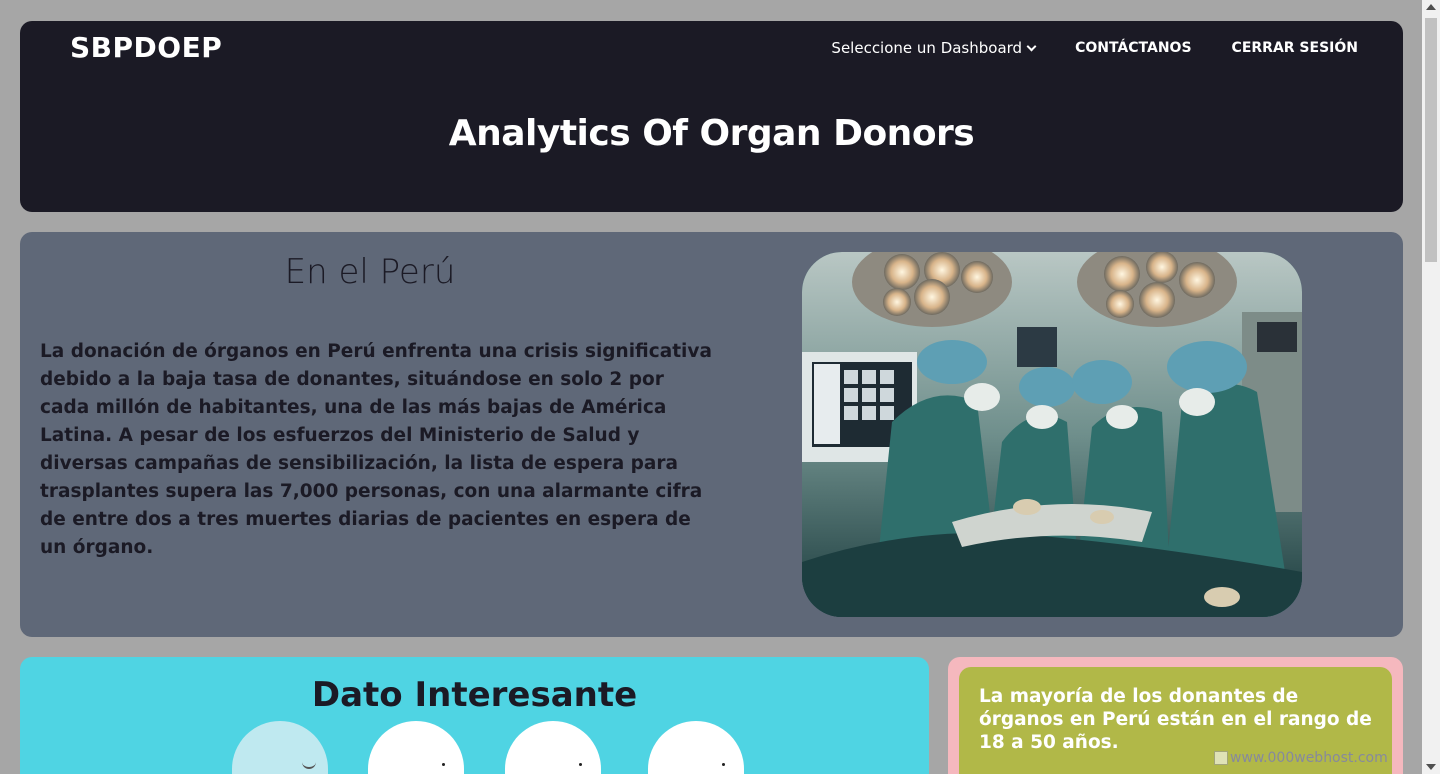 This screenshot has width=1440, height=774. What do you see at coordinates (711, 133) in the screenshot?
I see `page-title: Analytics Of Organ Donors` at bounding box center [711, 133].